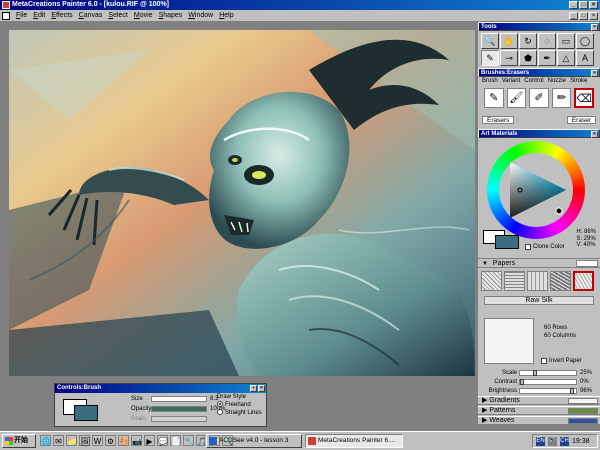 Image resolution: width=600 pixels, height=450 pixels. What do you see at coordinates (566, 58) in the screenshot?
I see `shape-tool-icon: △` at bounding box center [566, 58].